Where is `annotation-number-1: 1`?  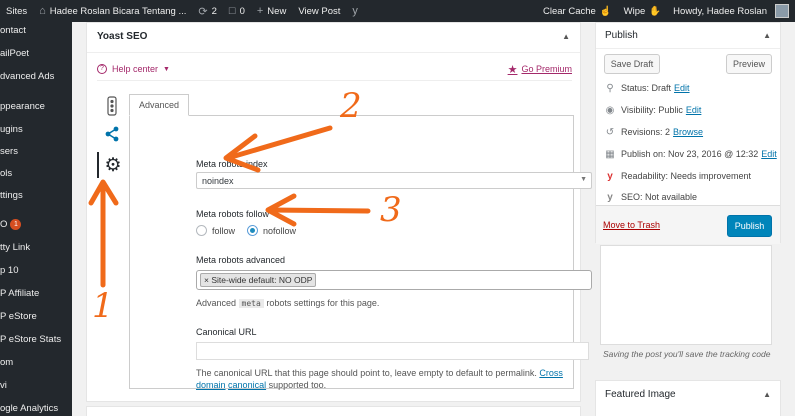 annotation-number-1: 1 is located at coordinates (103, 306).